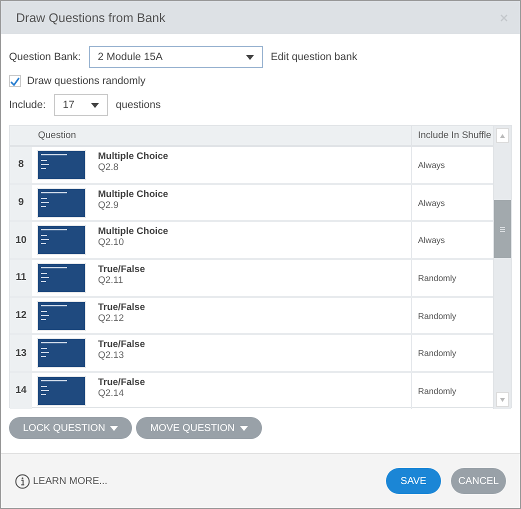  What do you see at coordinates (111, 280) in the screenshot?
I see `question-id: Q2.11` at bounding box center [111, 280].